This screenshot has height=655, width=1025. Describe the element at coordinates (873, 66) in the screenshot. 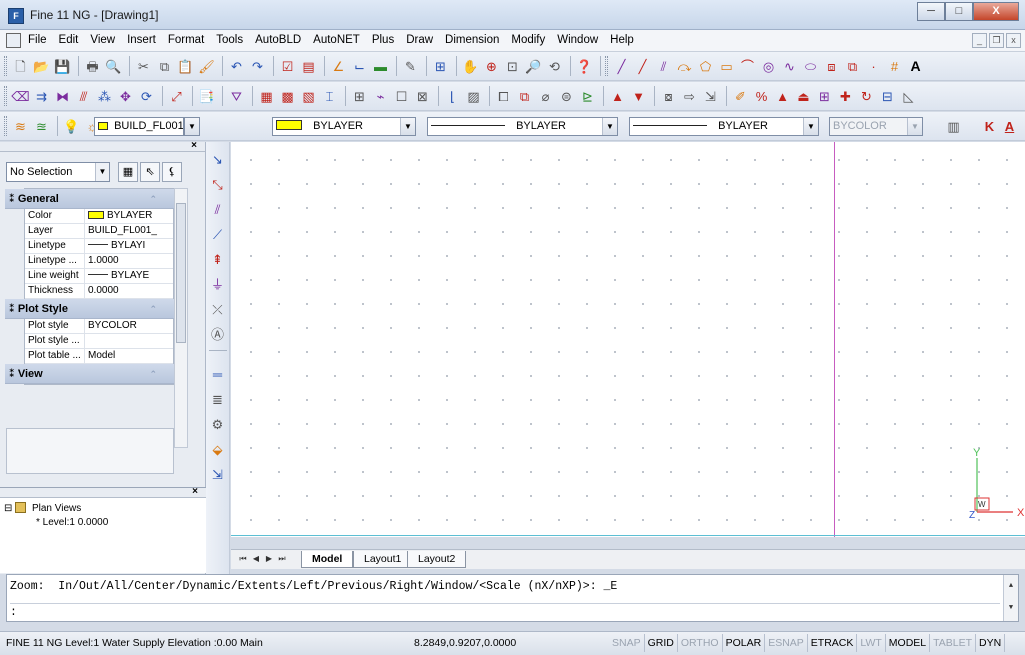

I see `point-icon: ·` at that location.